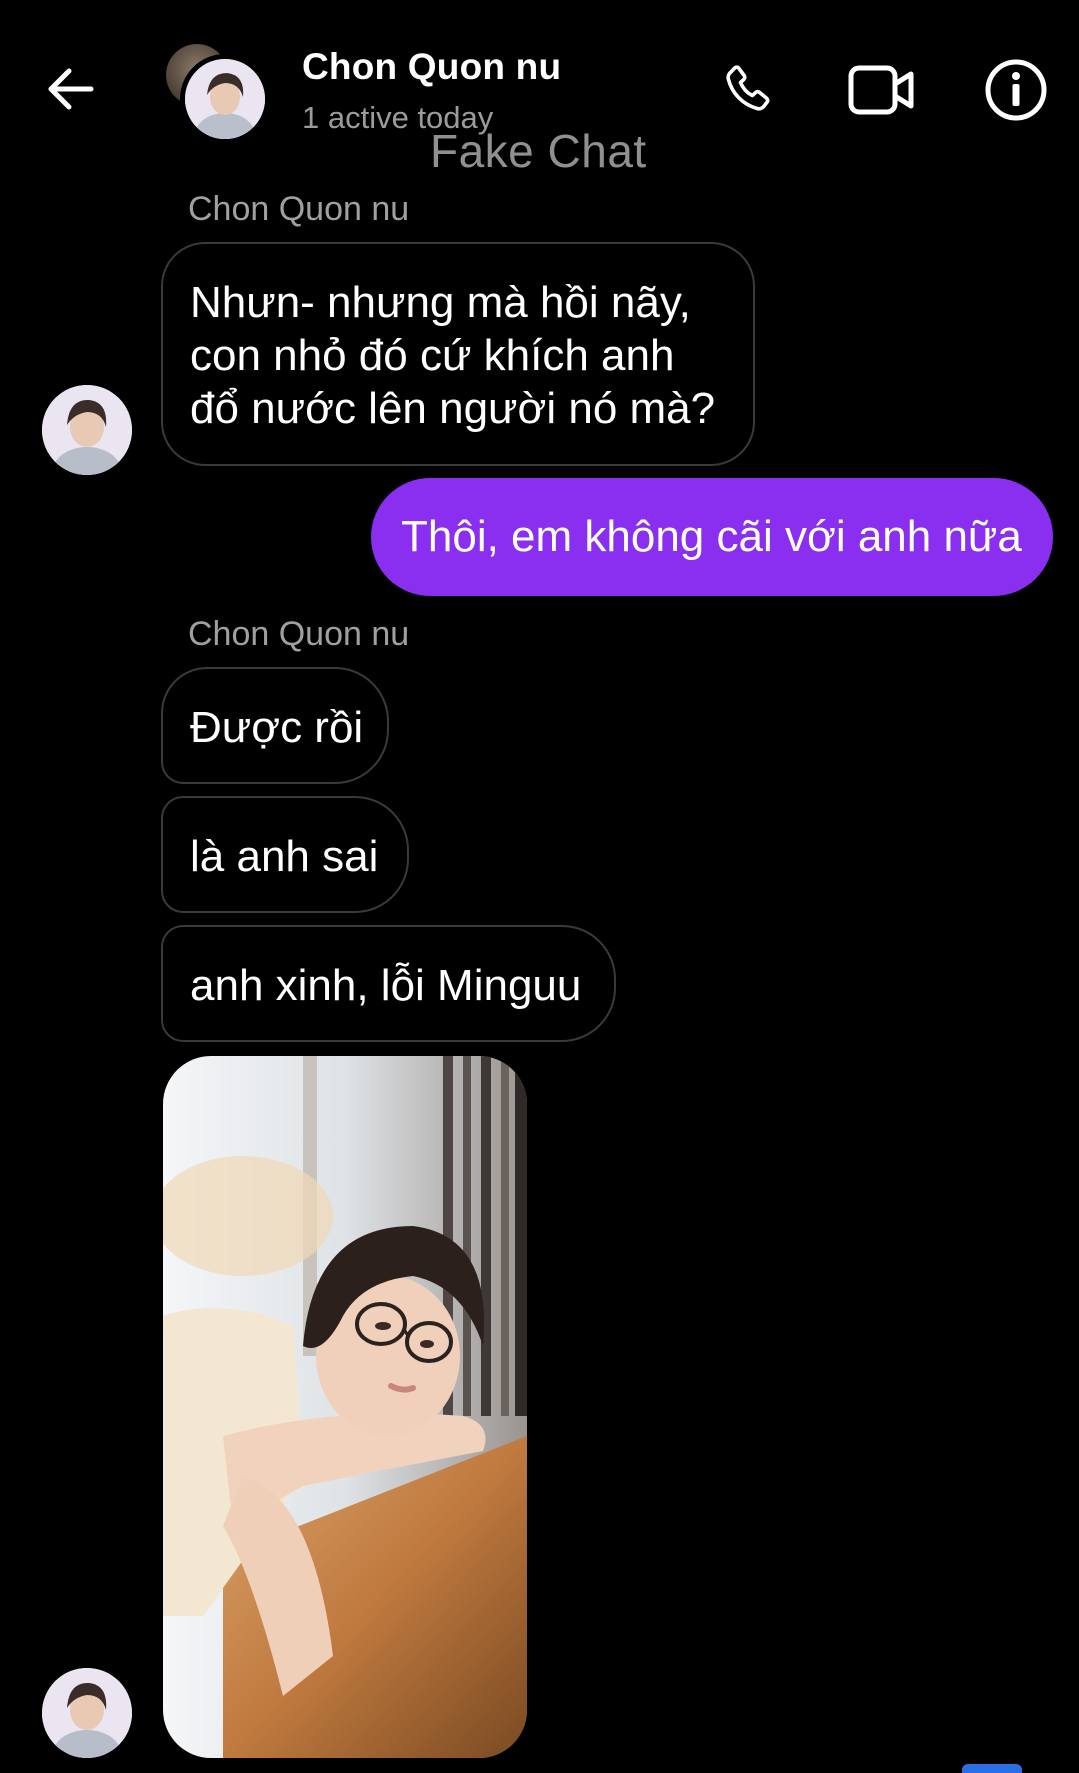 Image resolution: width=1079 pixels, height=1773 pixels. I want to click on contact-name: Chon Quon nu, so click(431, 67).